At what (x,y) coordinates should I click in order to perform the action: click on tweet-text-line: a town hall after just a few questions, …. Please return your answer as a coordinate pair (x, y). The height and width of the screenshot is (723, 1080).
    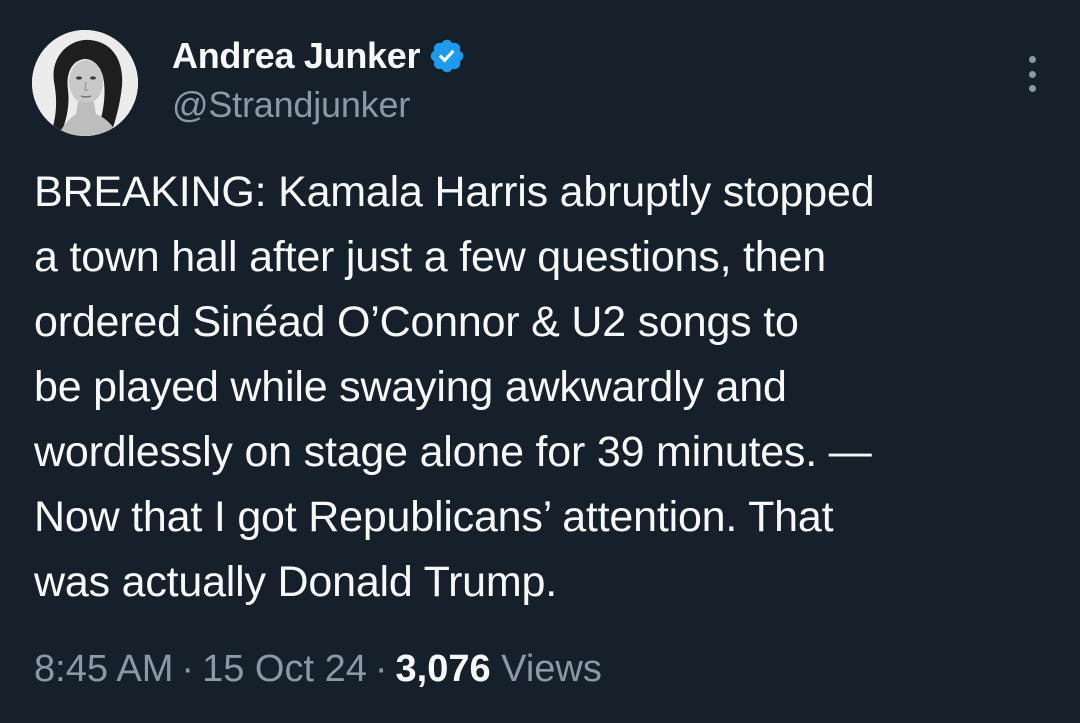
    Looking at the image, I should click on (430, 257).